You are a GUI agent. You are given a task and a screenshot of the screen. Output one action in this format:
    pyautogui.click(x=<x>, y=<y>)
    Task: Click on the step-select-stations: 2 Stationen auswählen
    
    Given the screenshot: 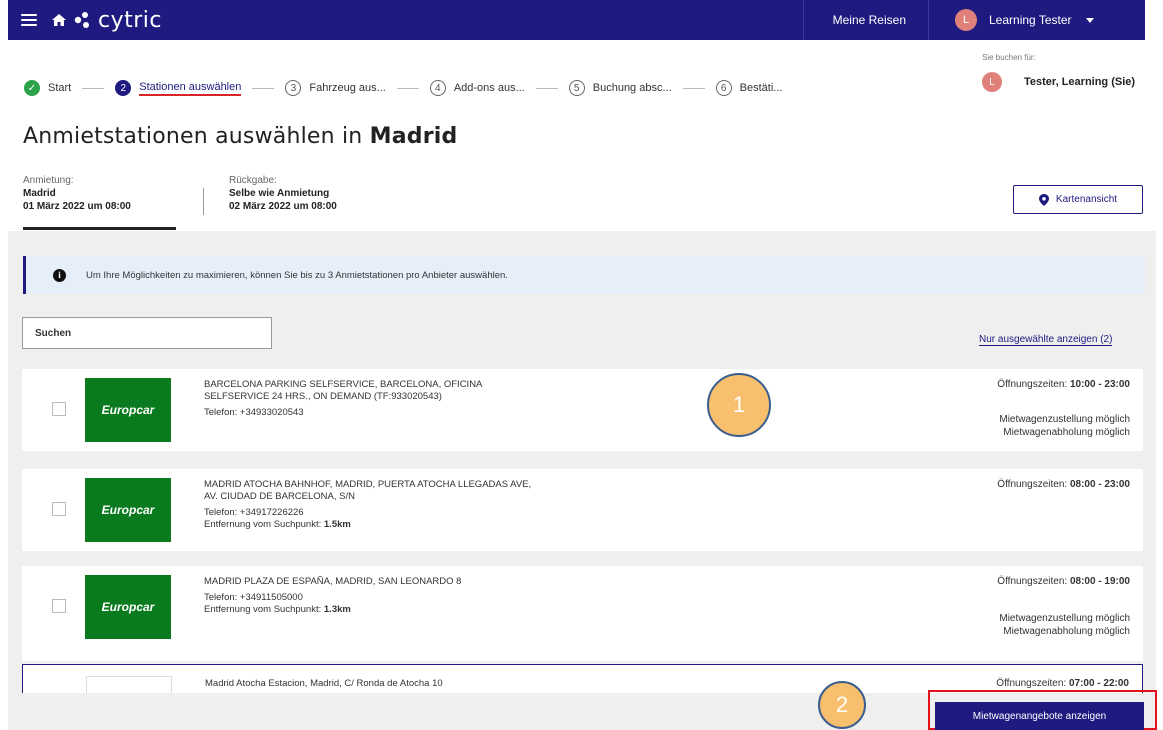 What is the action you would take?
    pyautogui.click(x=178, y=88)
    